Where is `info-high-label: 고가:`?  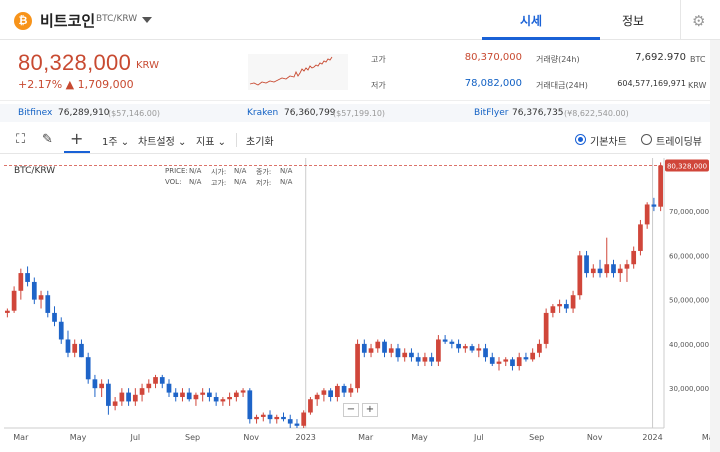
info-high-label: 고가: is located at coordinates (219, 183).